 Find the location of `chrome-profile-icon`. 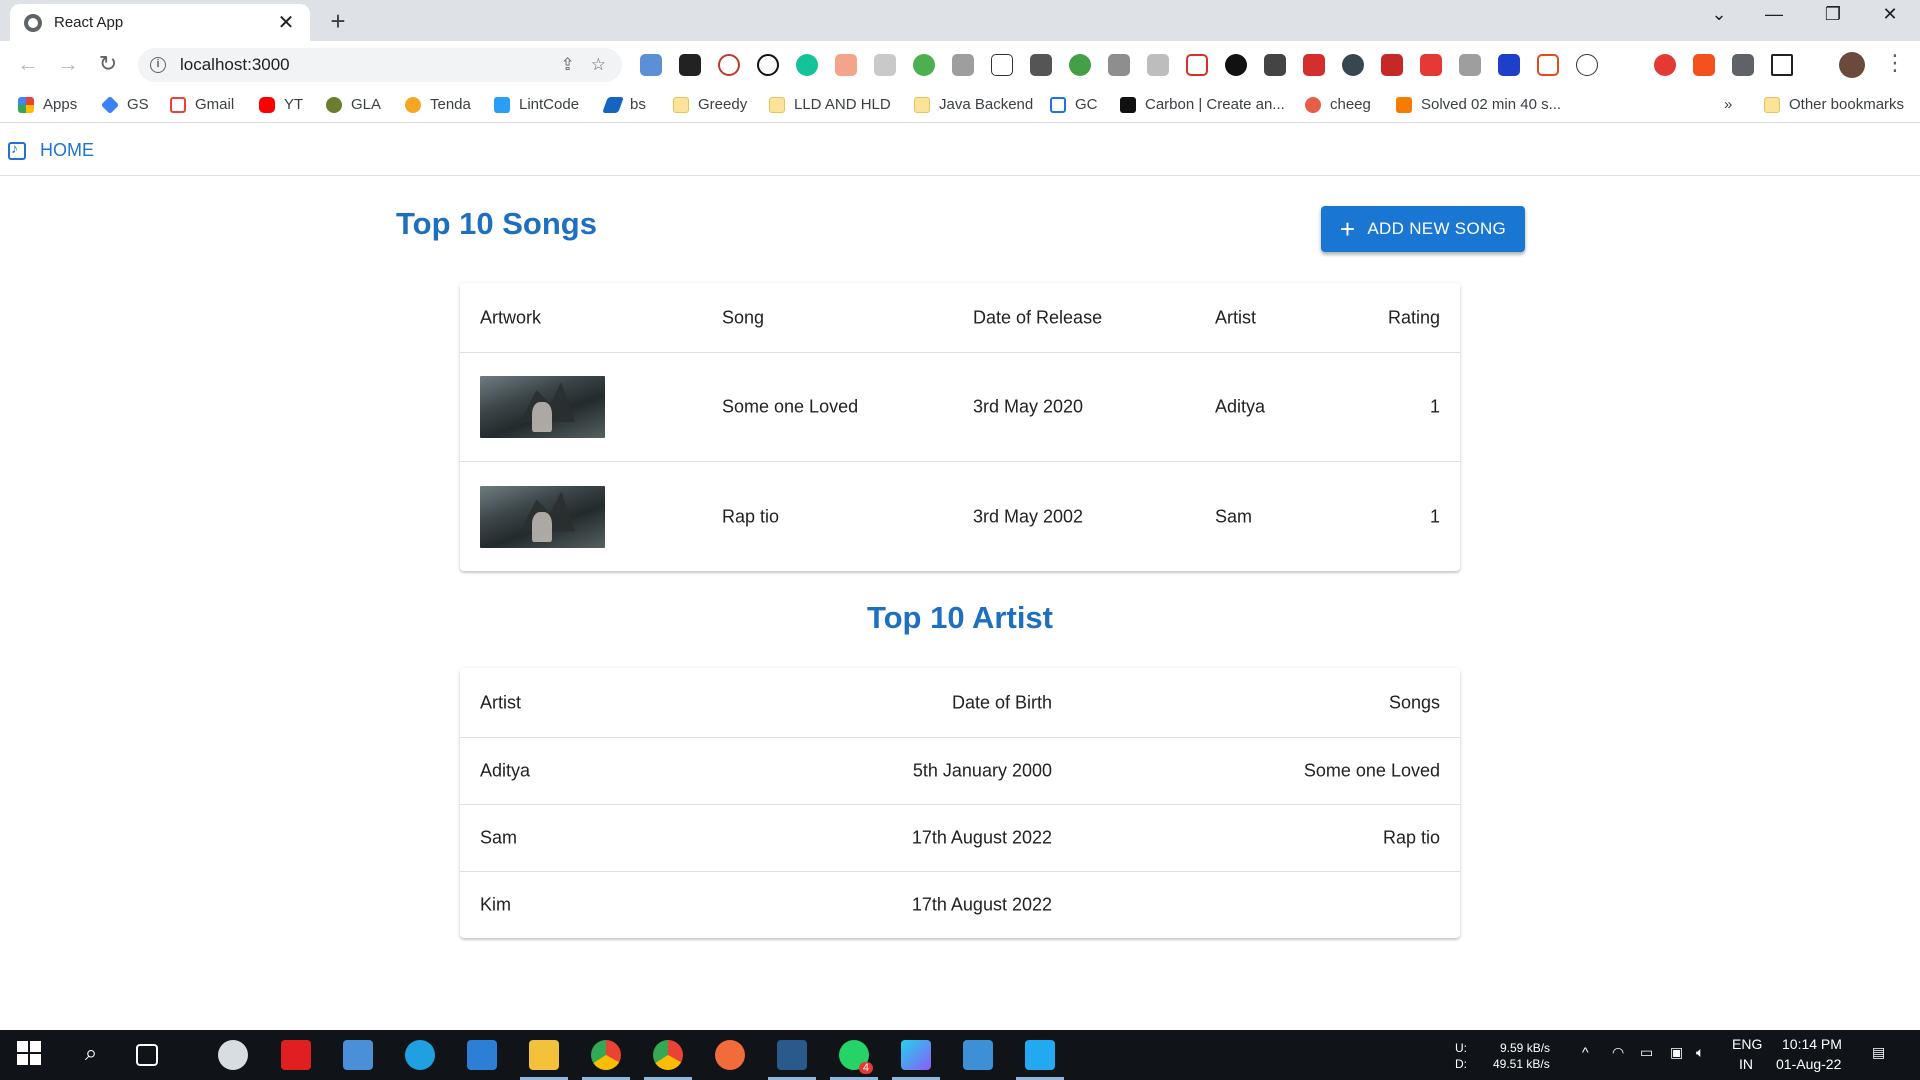

chrome-profile-icon is located at coordinates (668, 1055).